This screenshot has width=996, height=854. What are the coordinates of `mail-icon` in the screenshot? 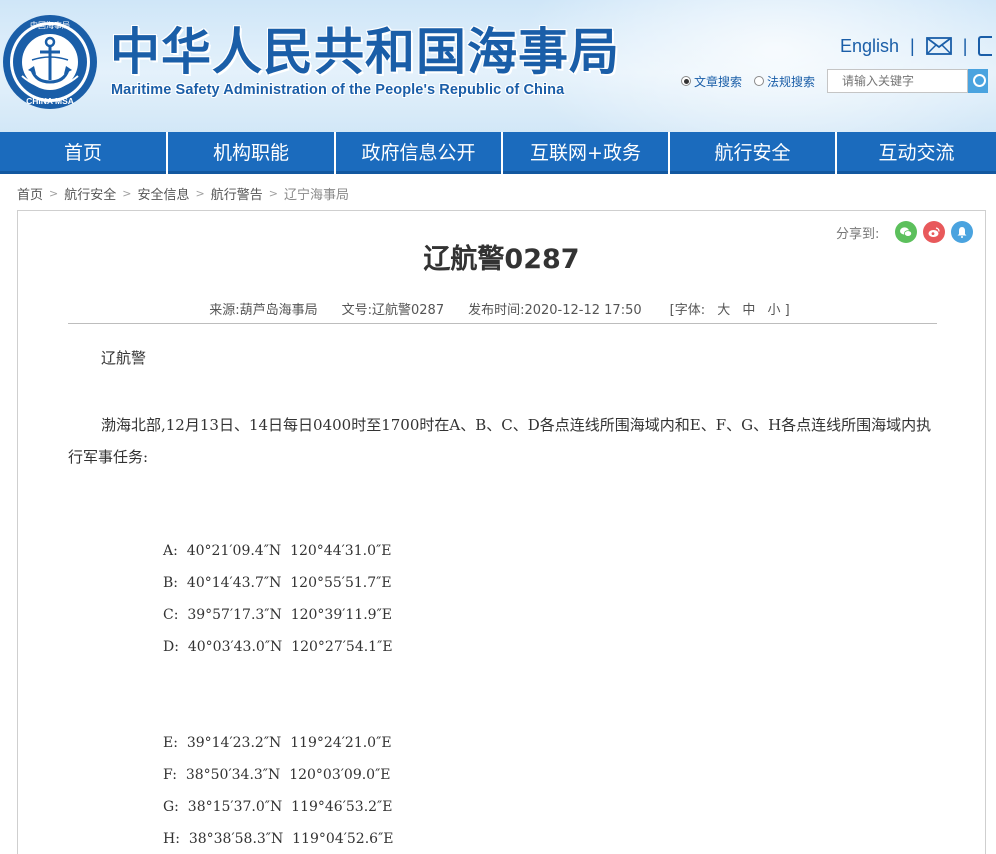 It's located at (938, 46).